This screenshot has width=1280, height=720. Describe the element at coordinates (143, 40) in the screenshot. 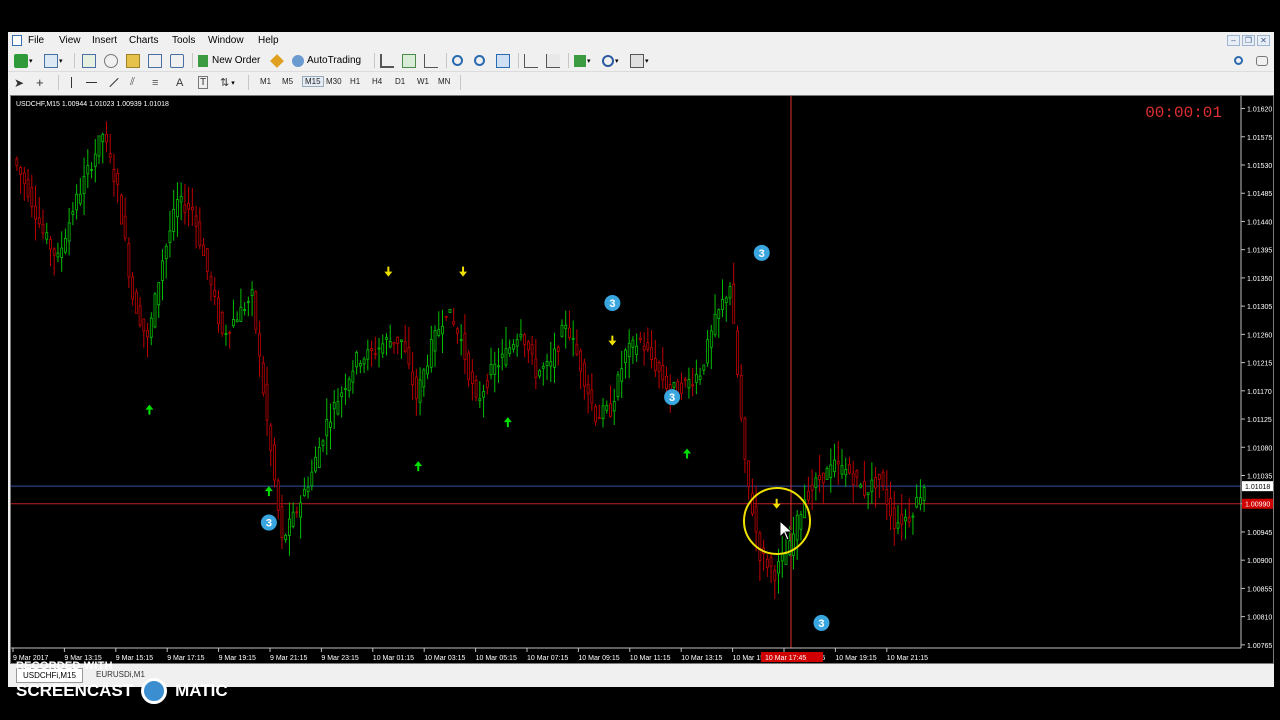

I see `menu-charts: Charts` at that location.